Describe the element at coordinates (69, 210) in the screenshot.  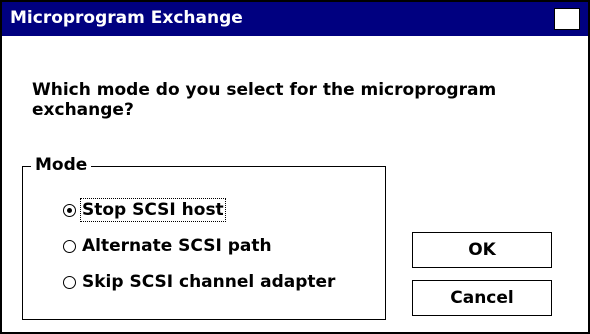
I see `radio-button-selected` at that location.